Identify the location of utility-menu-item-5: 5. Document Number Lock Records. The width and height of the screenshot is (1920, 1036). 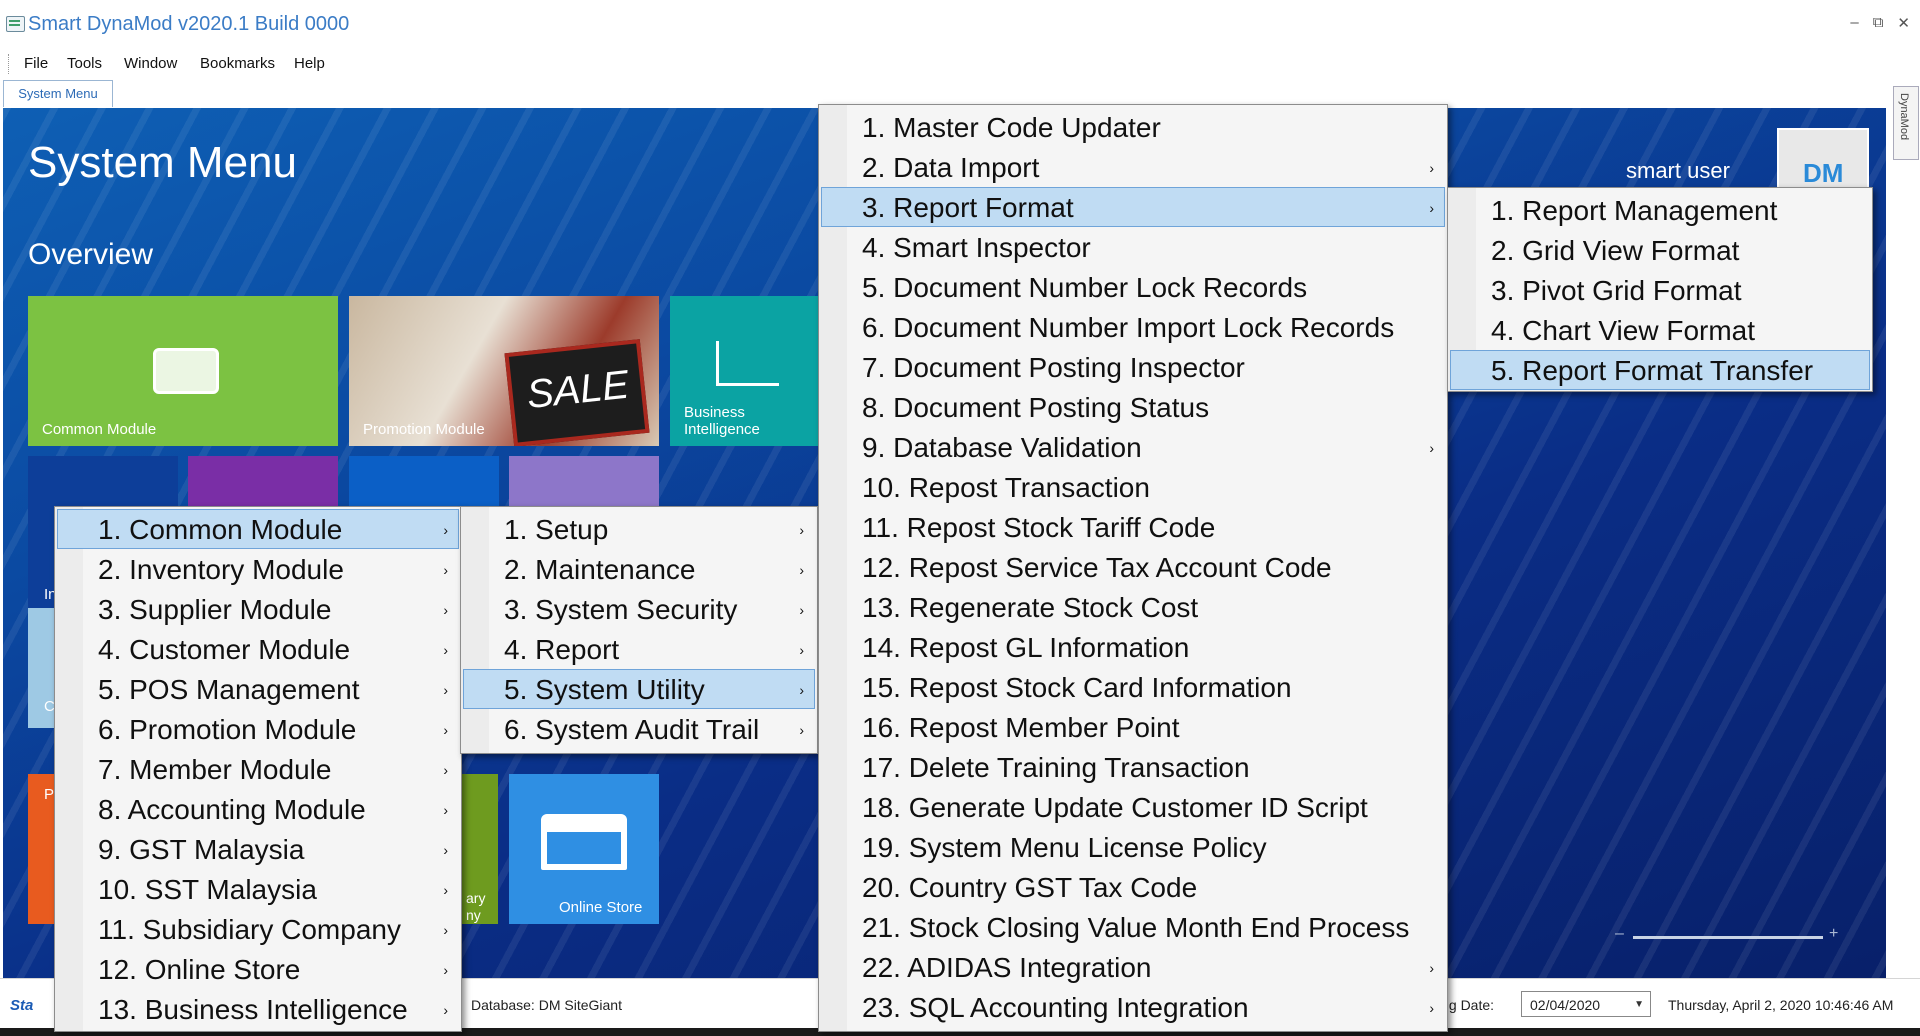
(1133, 287).